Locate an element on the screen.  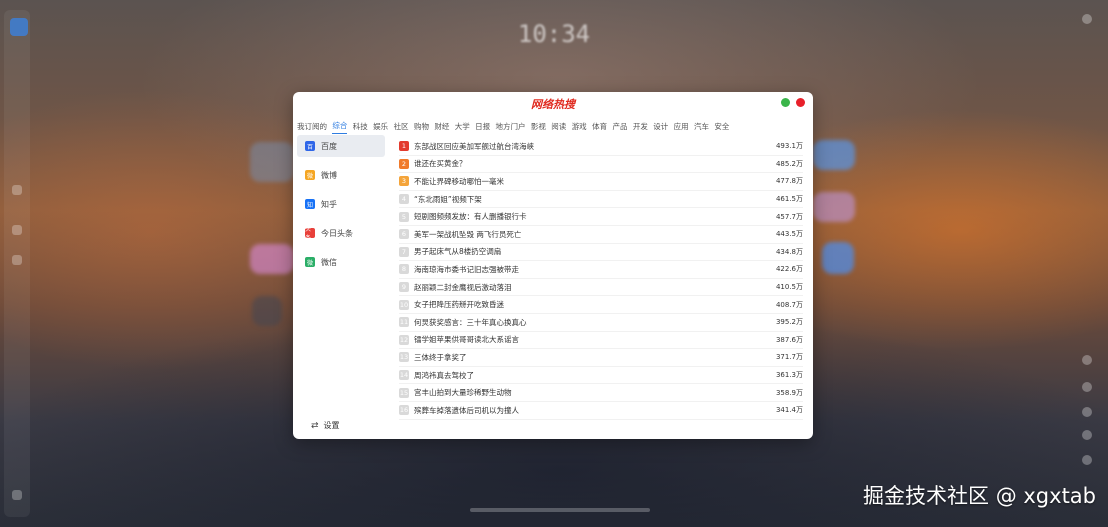
list-item: 2 谁还在买黄金？ 485.2万 is located at coordinates (601, 165).